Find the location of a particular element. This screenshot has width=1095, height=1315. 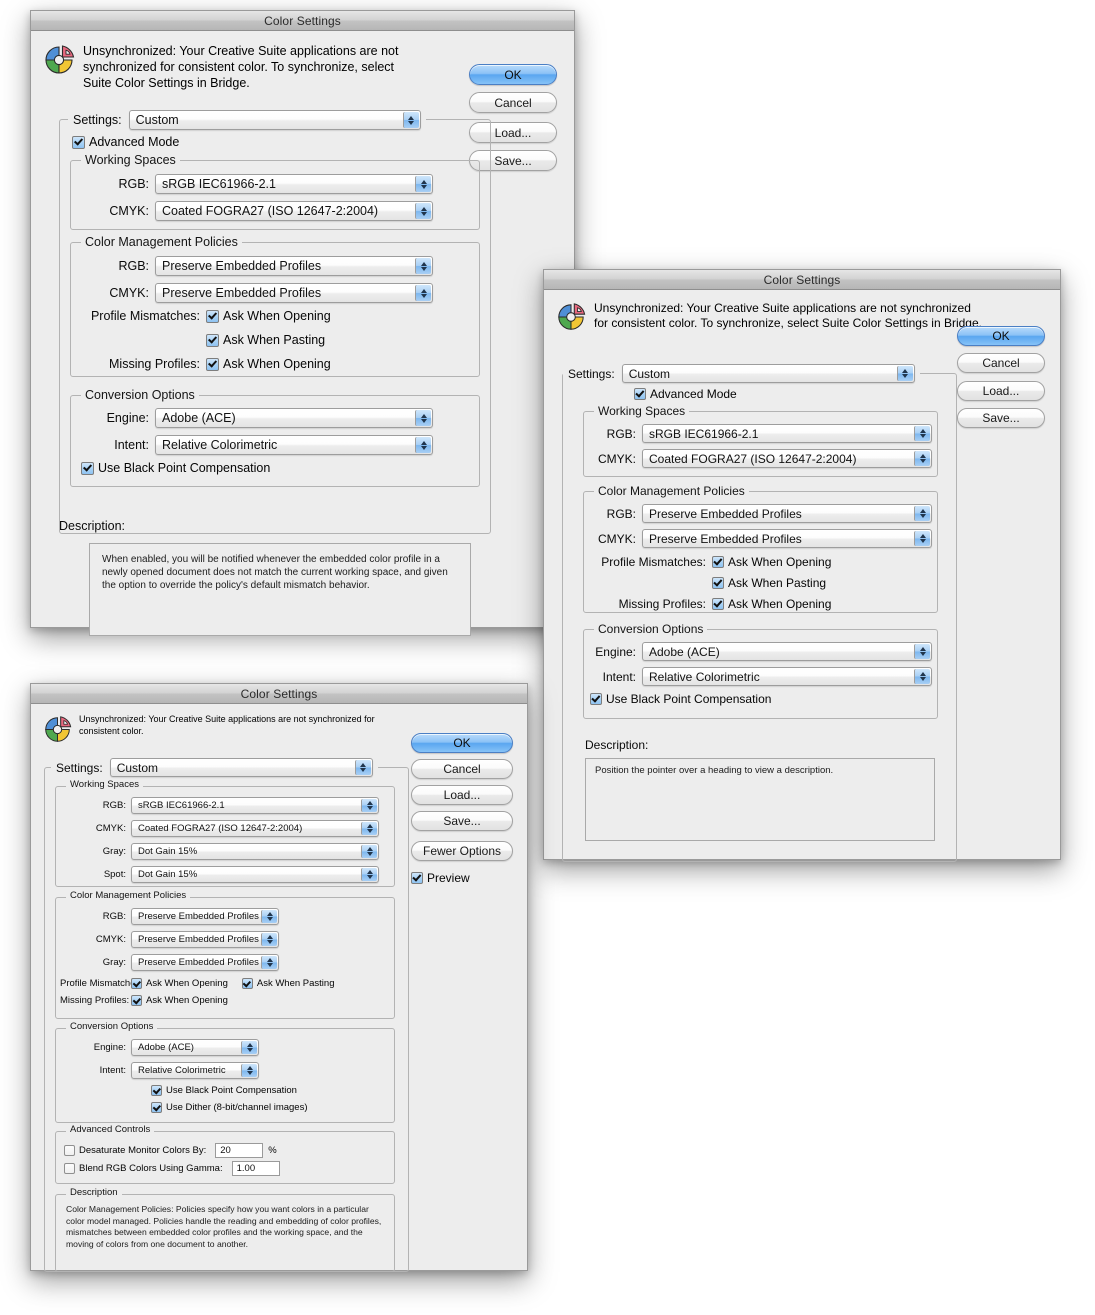

intent-label: Intent: is located at coordinates (131, 445).